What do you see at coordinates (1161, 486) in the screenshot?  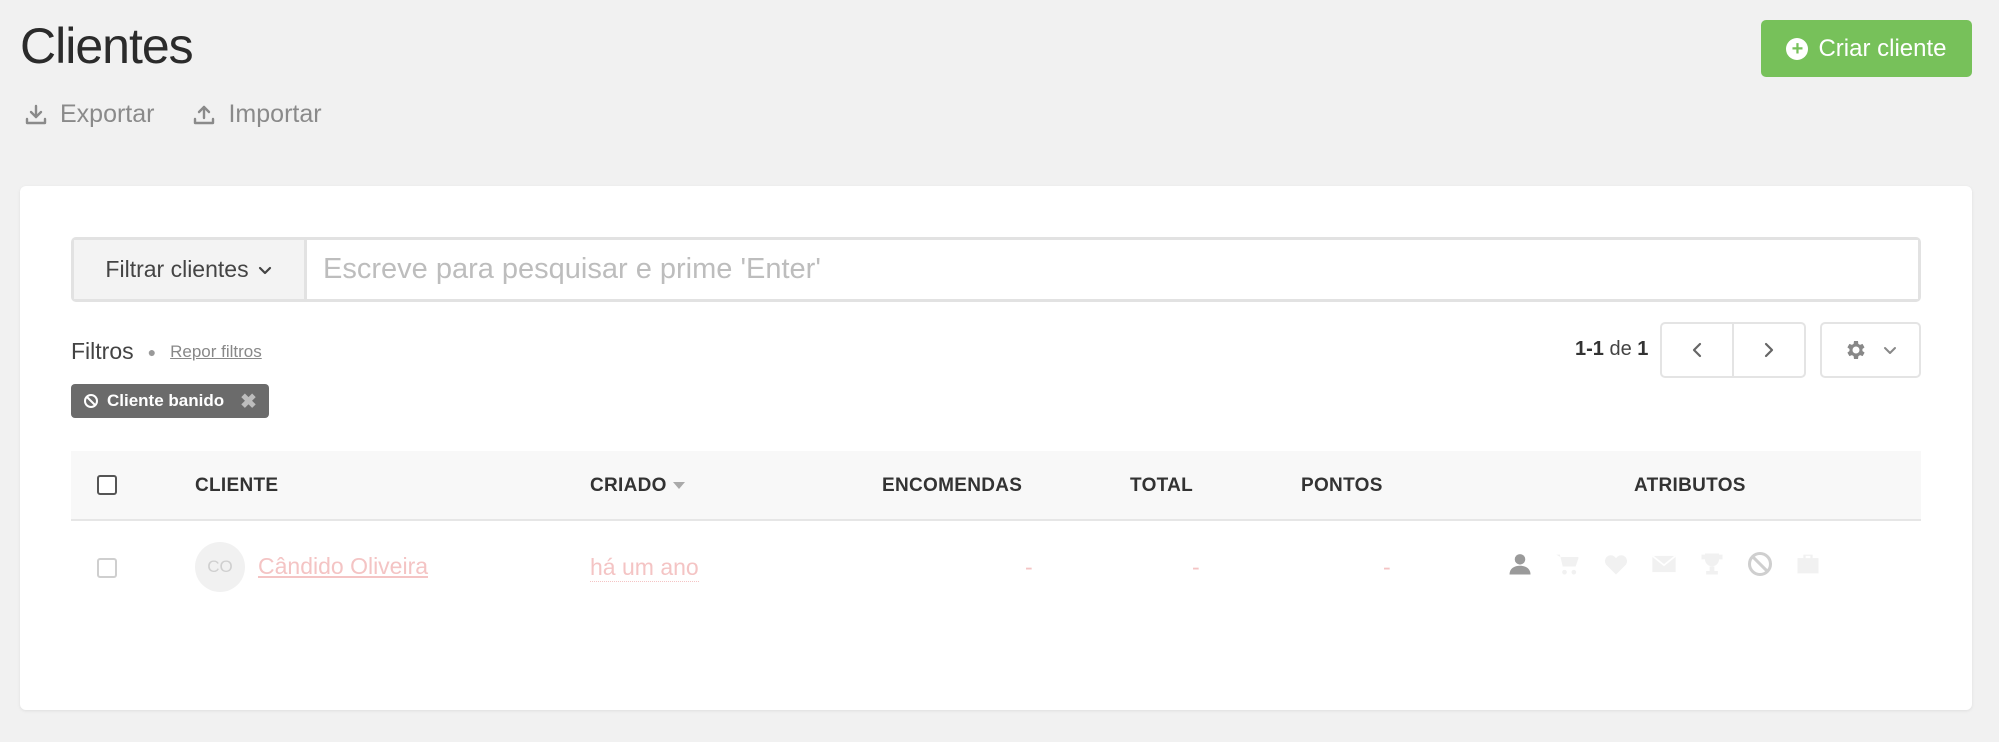 I see `column-header-total: TOTAL` at bounding box center [1161, 486].